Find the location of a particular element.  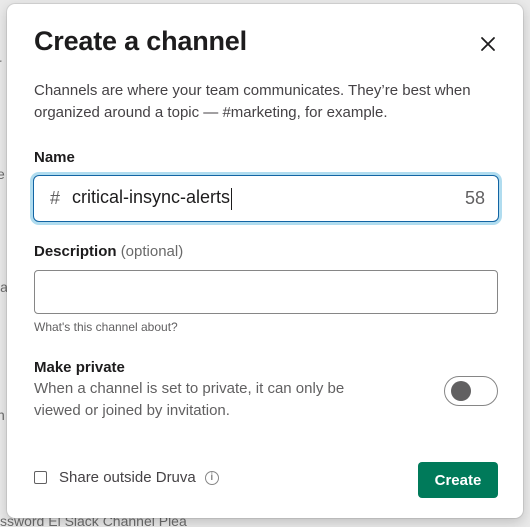

description-input is located at coordinates (266, 292).